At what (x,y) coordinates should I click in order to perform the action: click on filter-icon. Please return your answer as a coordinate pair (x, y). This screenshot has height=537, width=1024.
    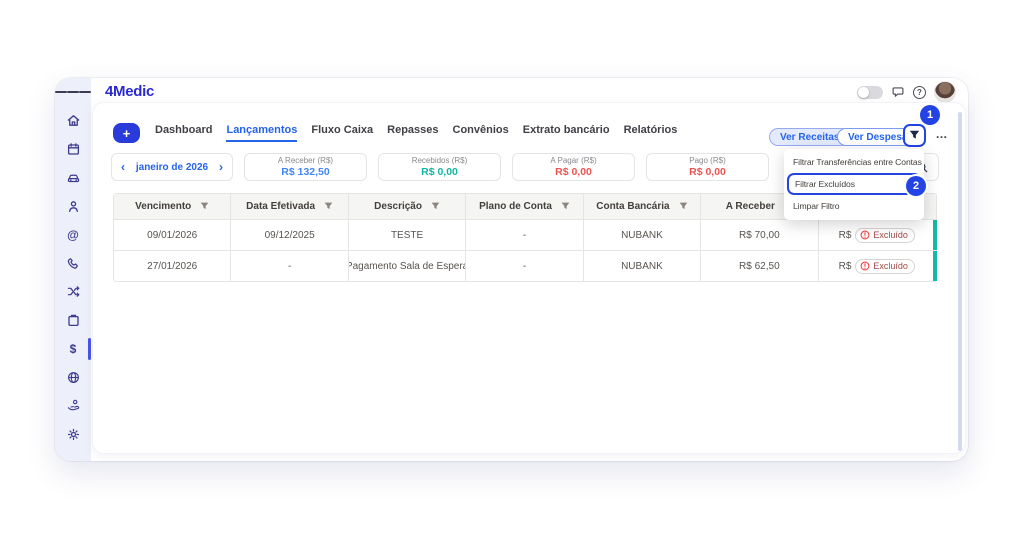
    Looking at the image, I should click on (914, 134).